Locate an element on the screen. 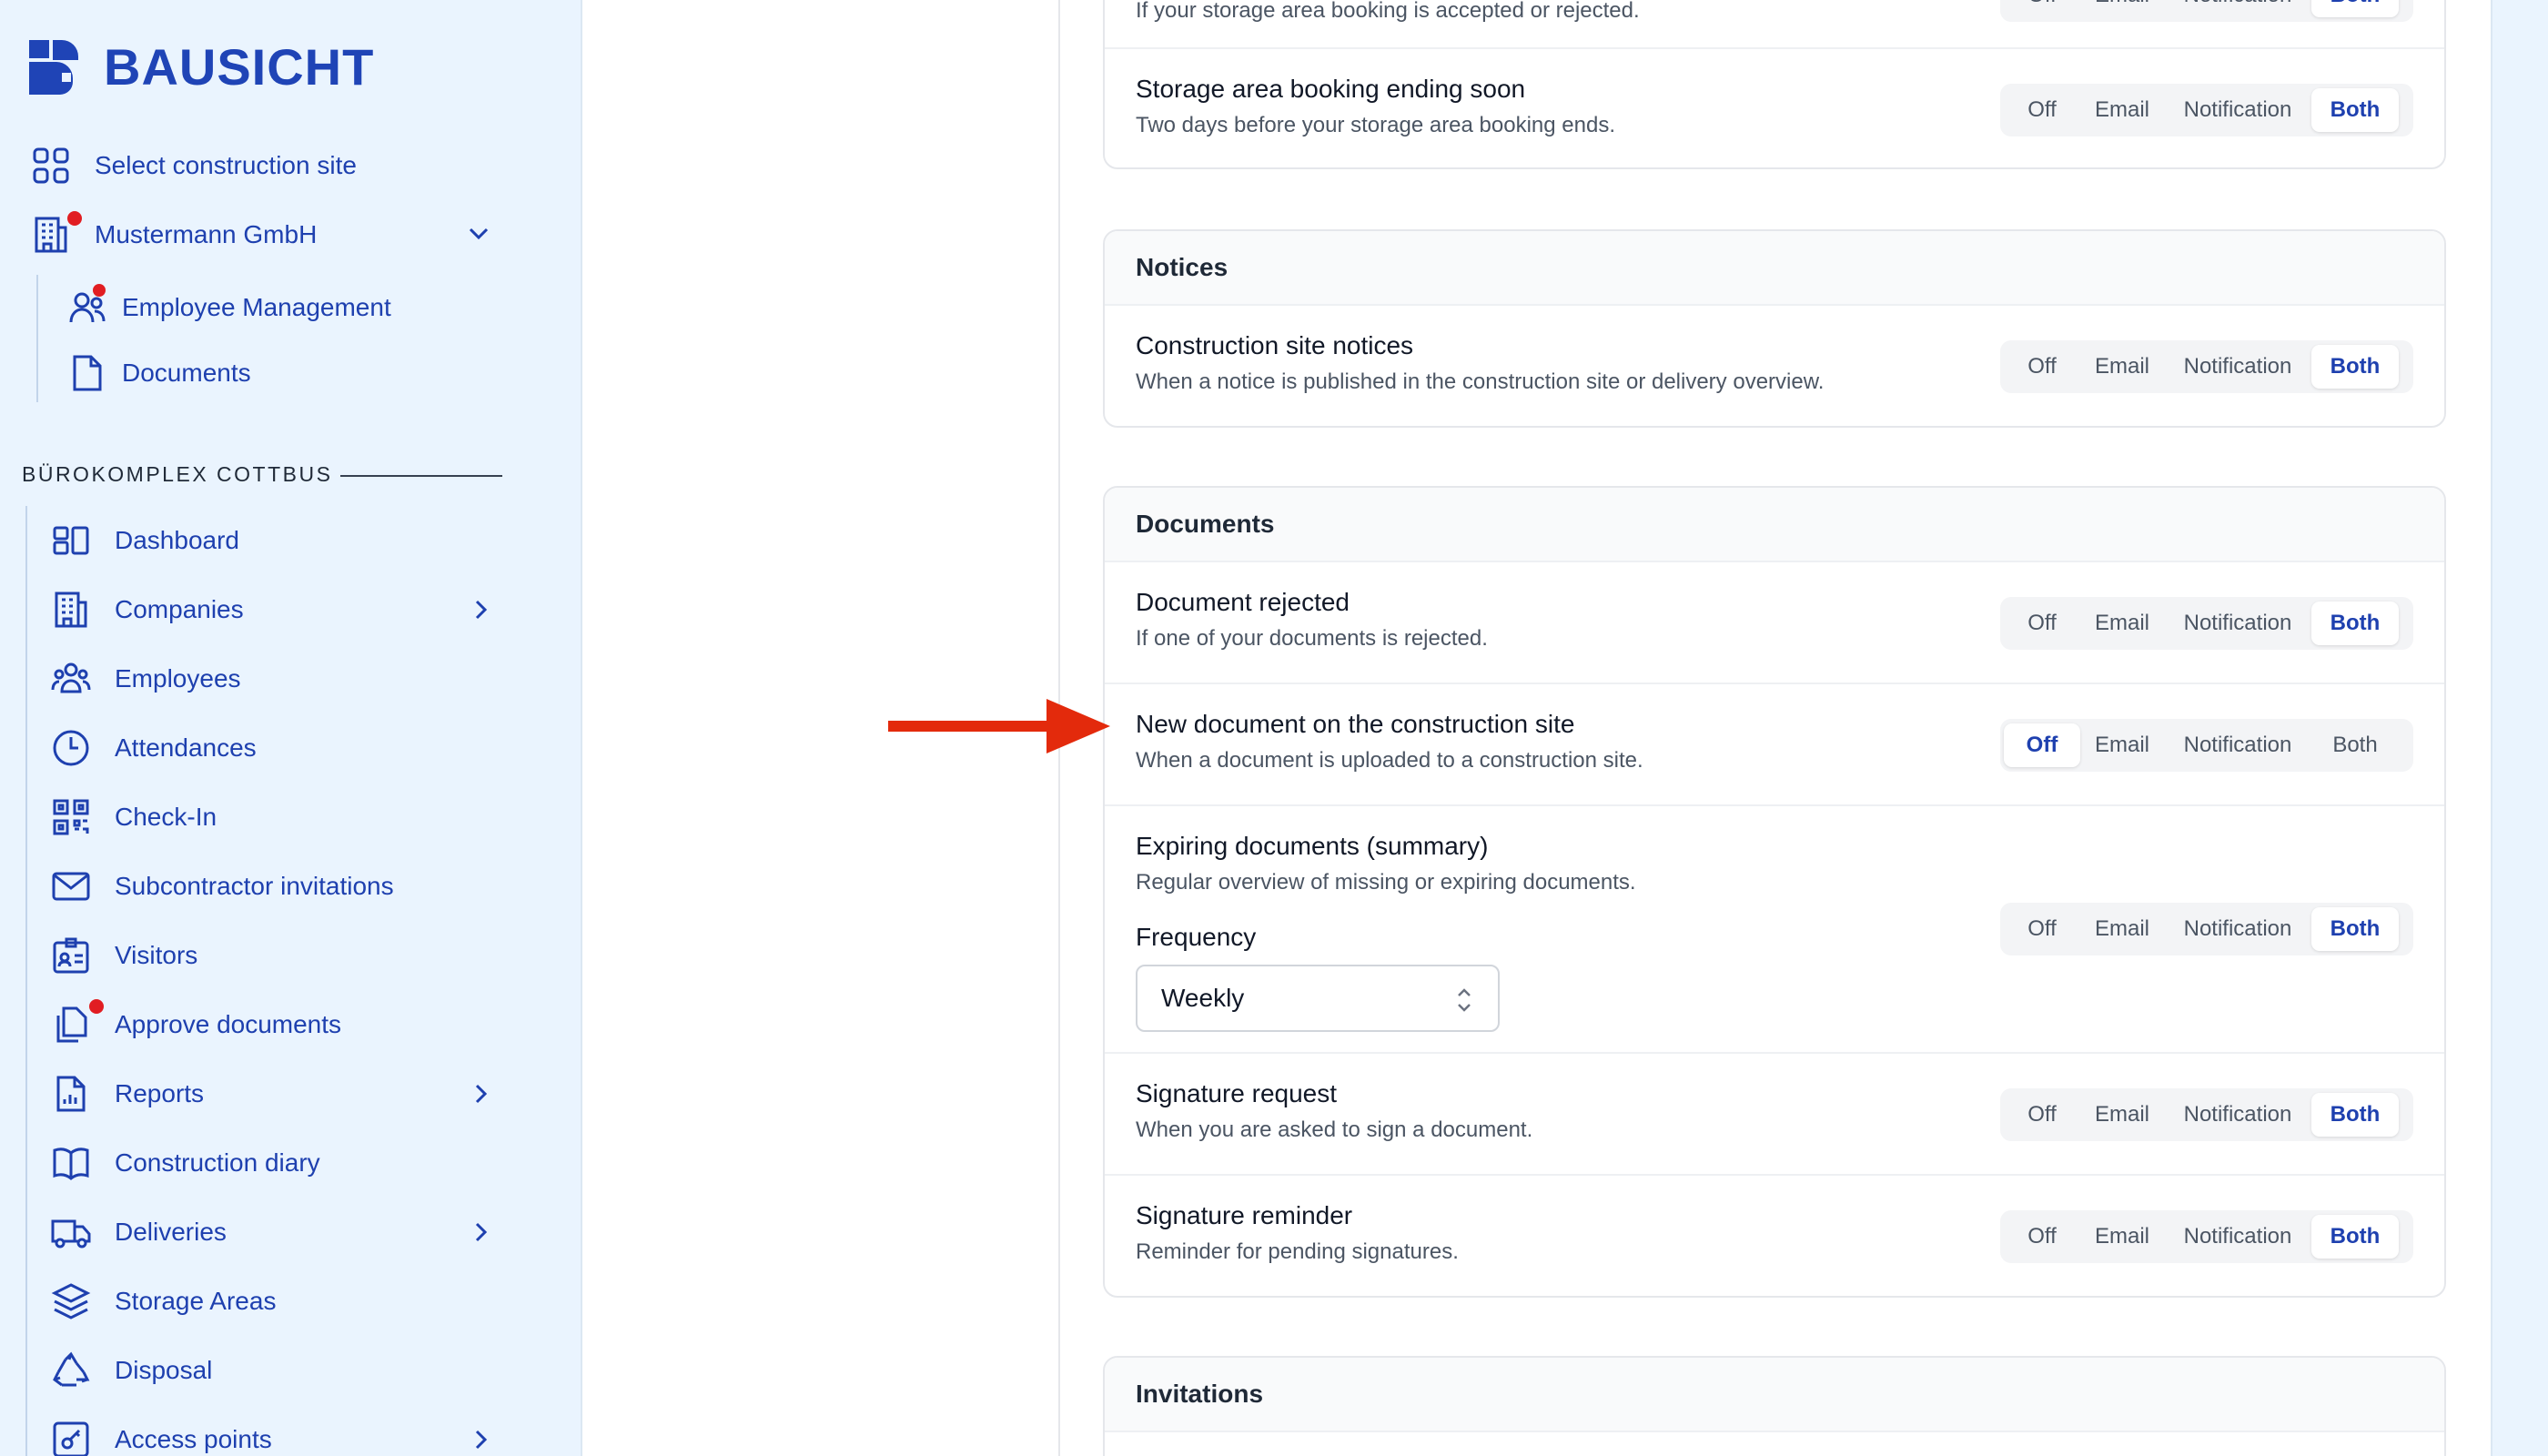 This screenshot has width=2548, height=1456. nav-label: Visitors is located at coordinates (156, 955).